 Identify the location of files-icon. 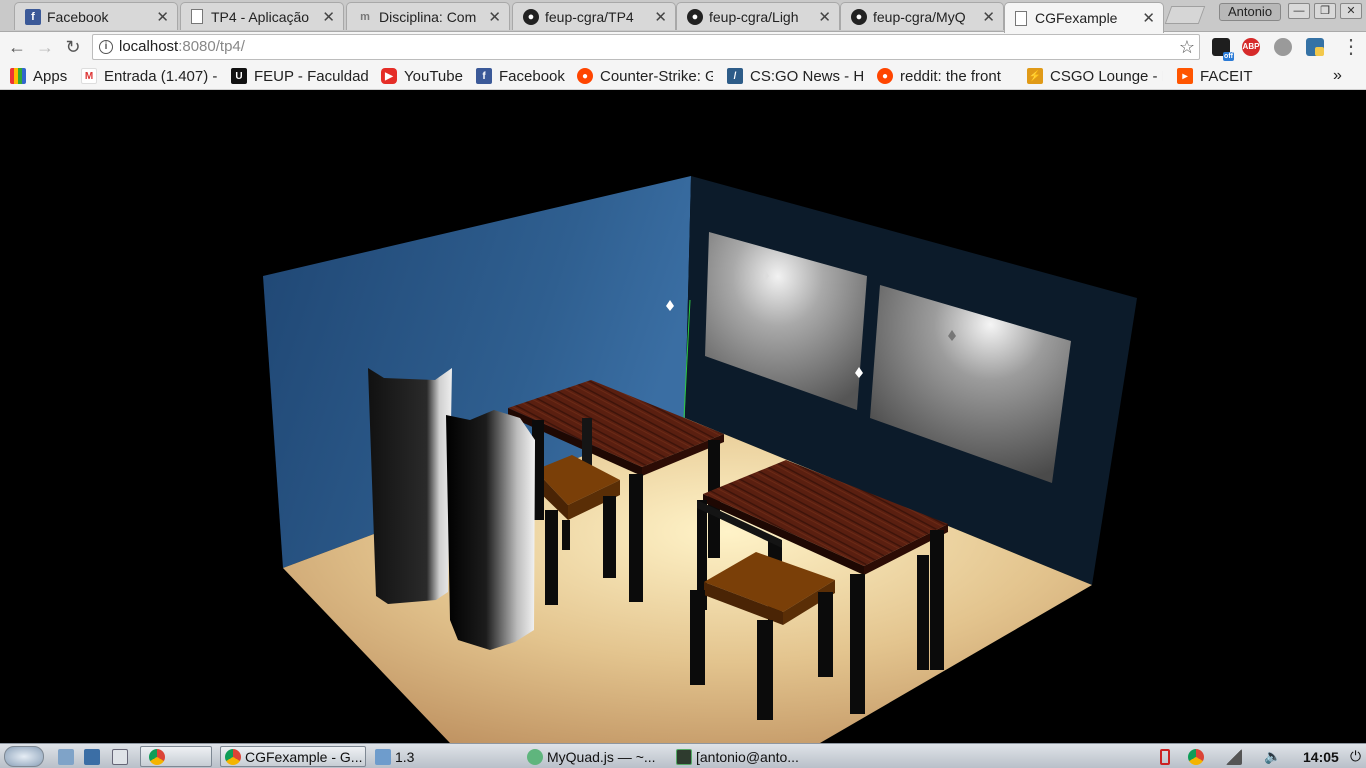
(66, 756).